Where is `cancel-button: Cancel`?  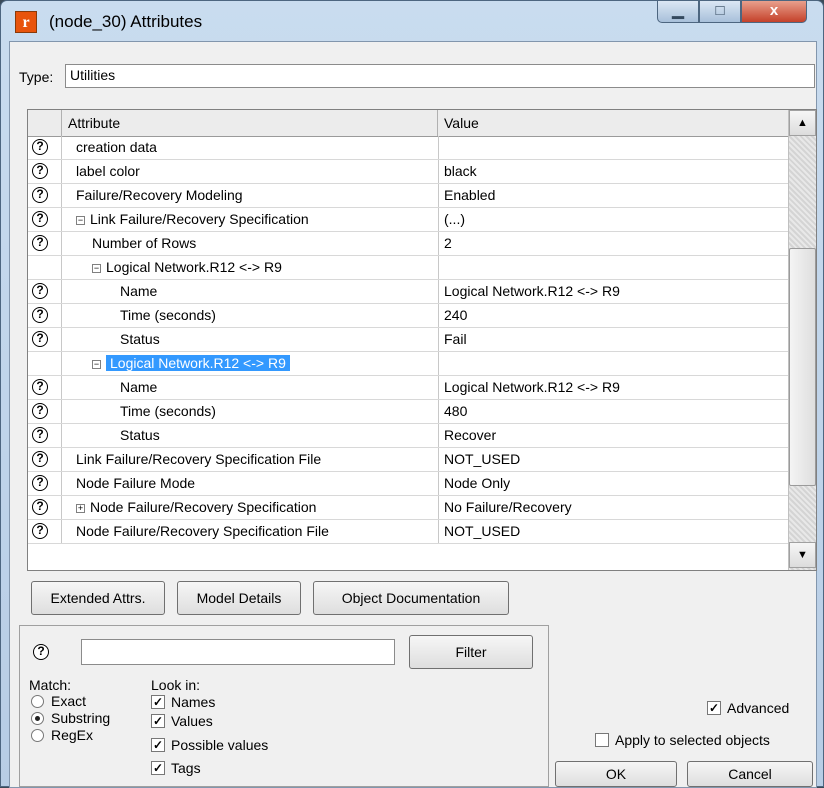 cancel-button: Cancel is located at coordinates (750, 774).